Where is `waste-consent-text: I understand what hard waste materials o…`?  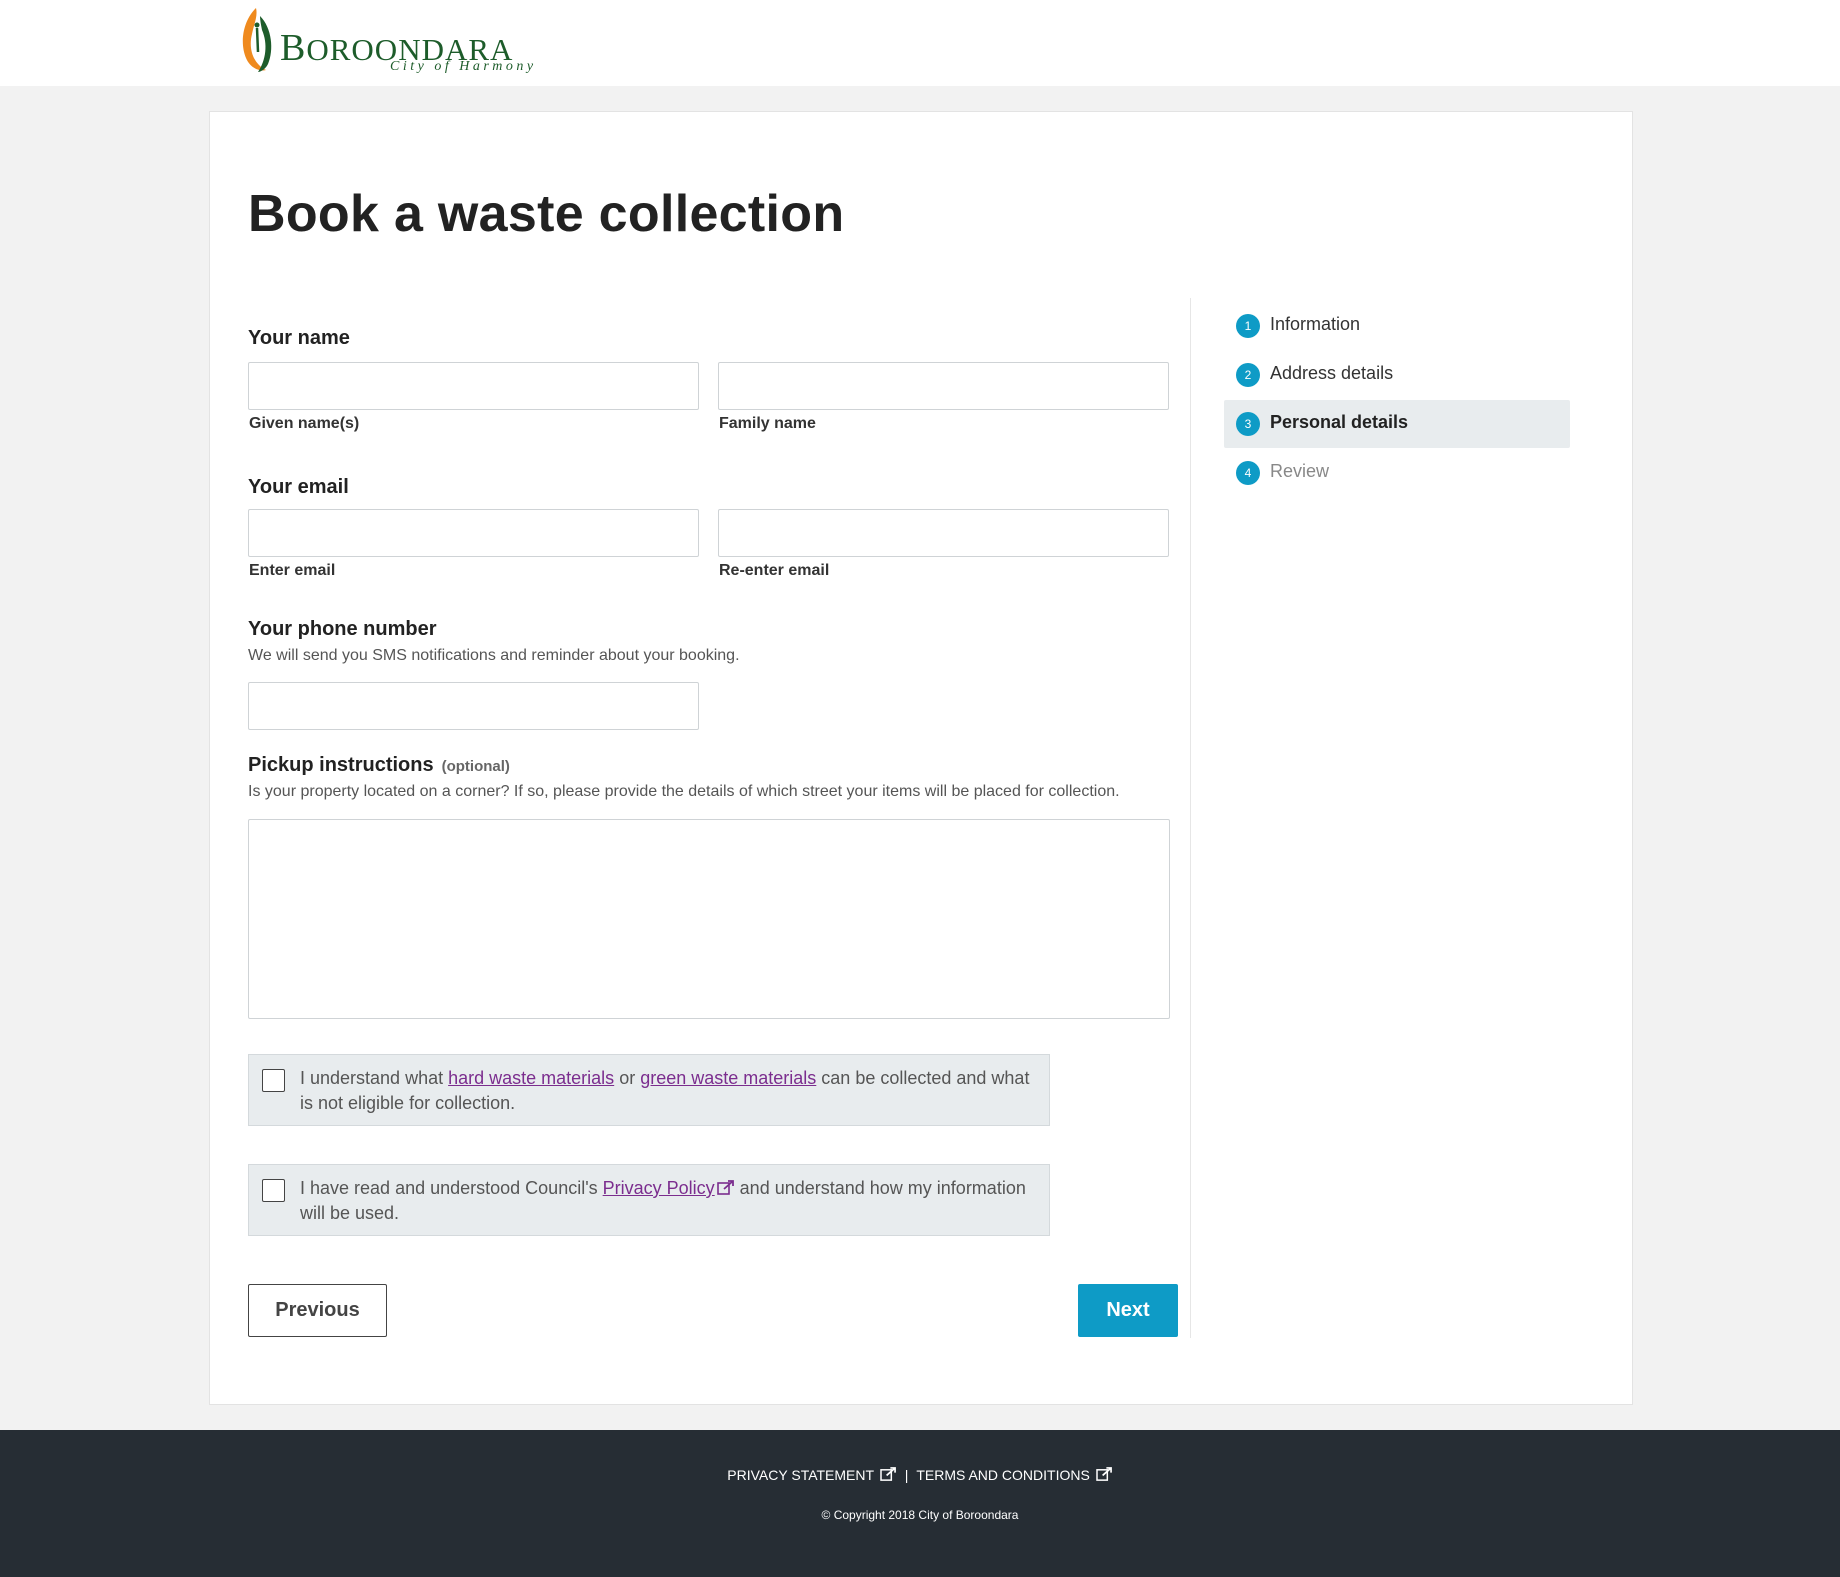
waste-consent-text: I understand what hard waste materials o… is located at coordinates (665, 1090).